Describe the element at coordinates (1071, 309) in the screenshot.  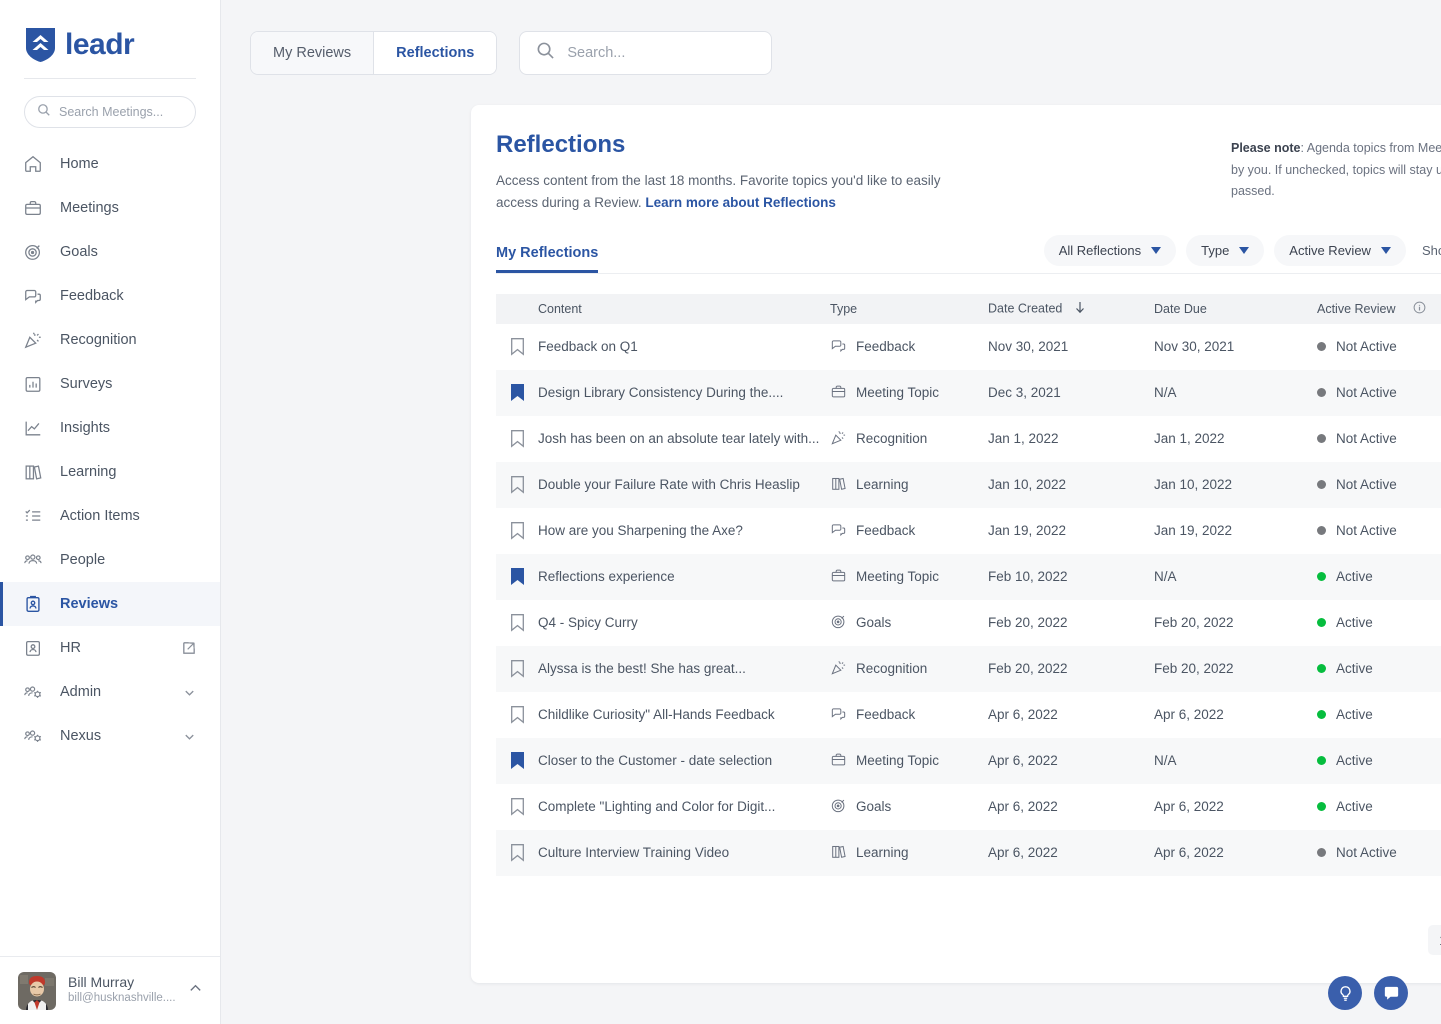
I see `header-date-created: Date Created` at that location.